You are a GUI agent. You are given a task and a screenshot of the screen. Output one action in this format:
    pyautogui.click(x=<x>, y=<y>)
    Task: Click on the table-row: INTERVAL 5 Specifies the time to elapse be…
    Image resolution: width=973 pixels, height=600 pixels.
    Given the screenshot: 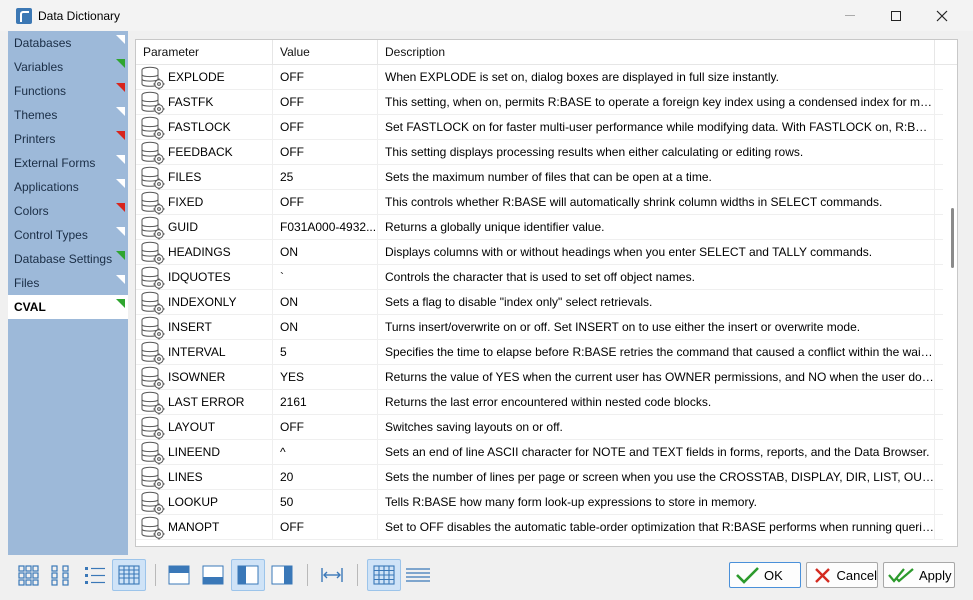 What is the action you would take?
    pyautogui.click(x=546, y=352)
    